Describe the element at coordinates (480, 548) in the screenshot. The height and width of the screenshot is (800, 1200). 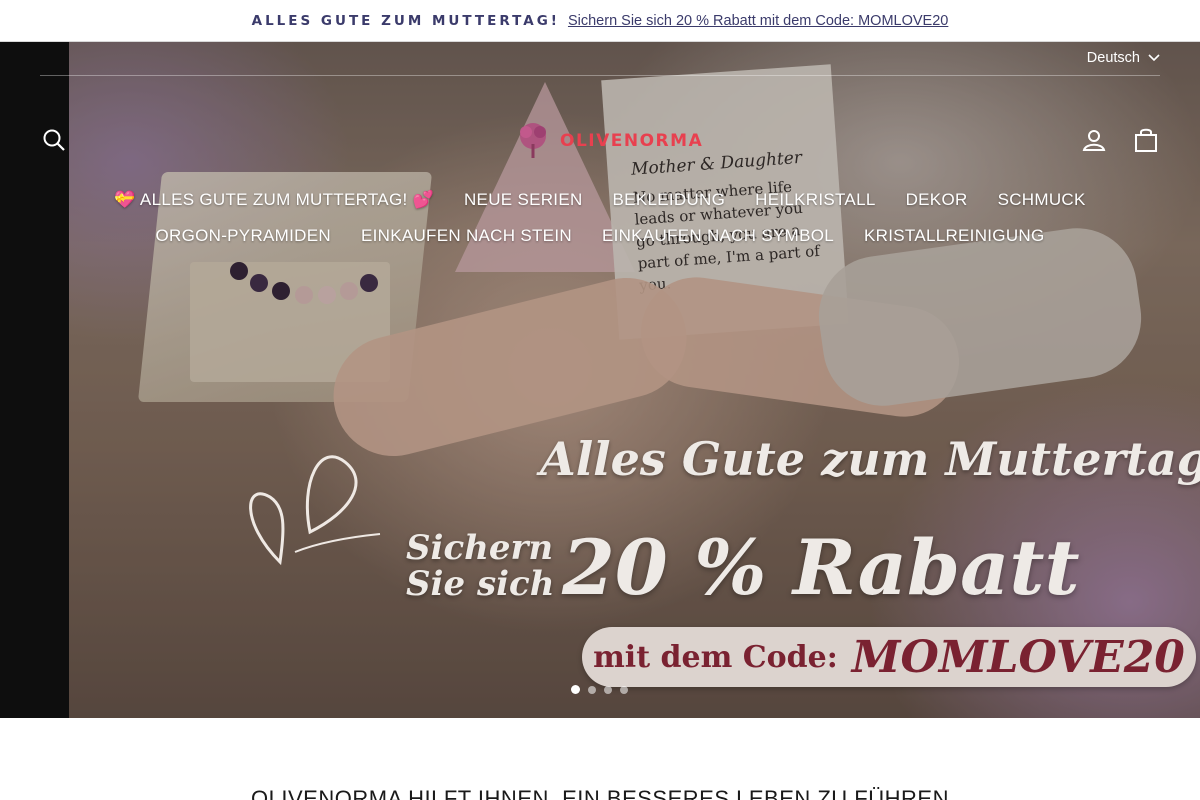
I see `hero-subtitle-line1: Sichern` at that location.